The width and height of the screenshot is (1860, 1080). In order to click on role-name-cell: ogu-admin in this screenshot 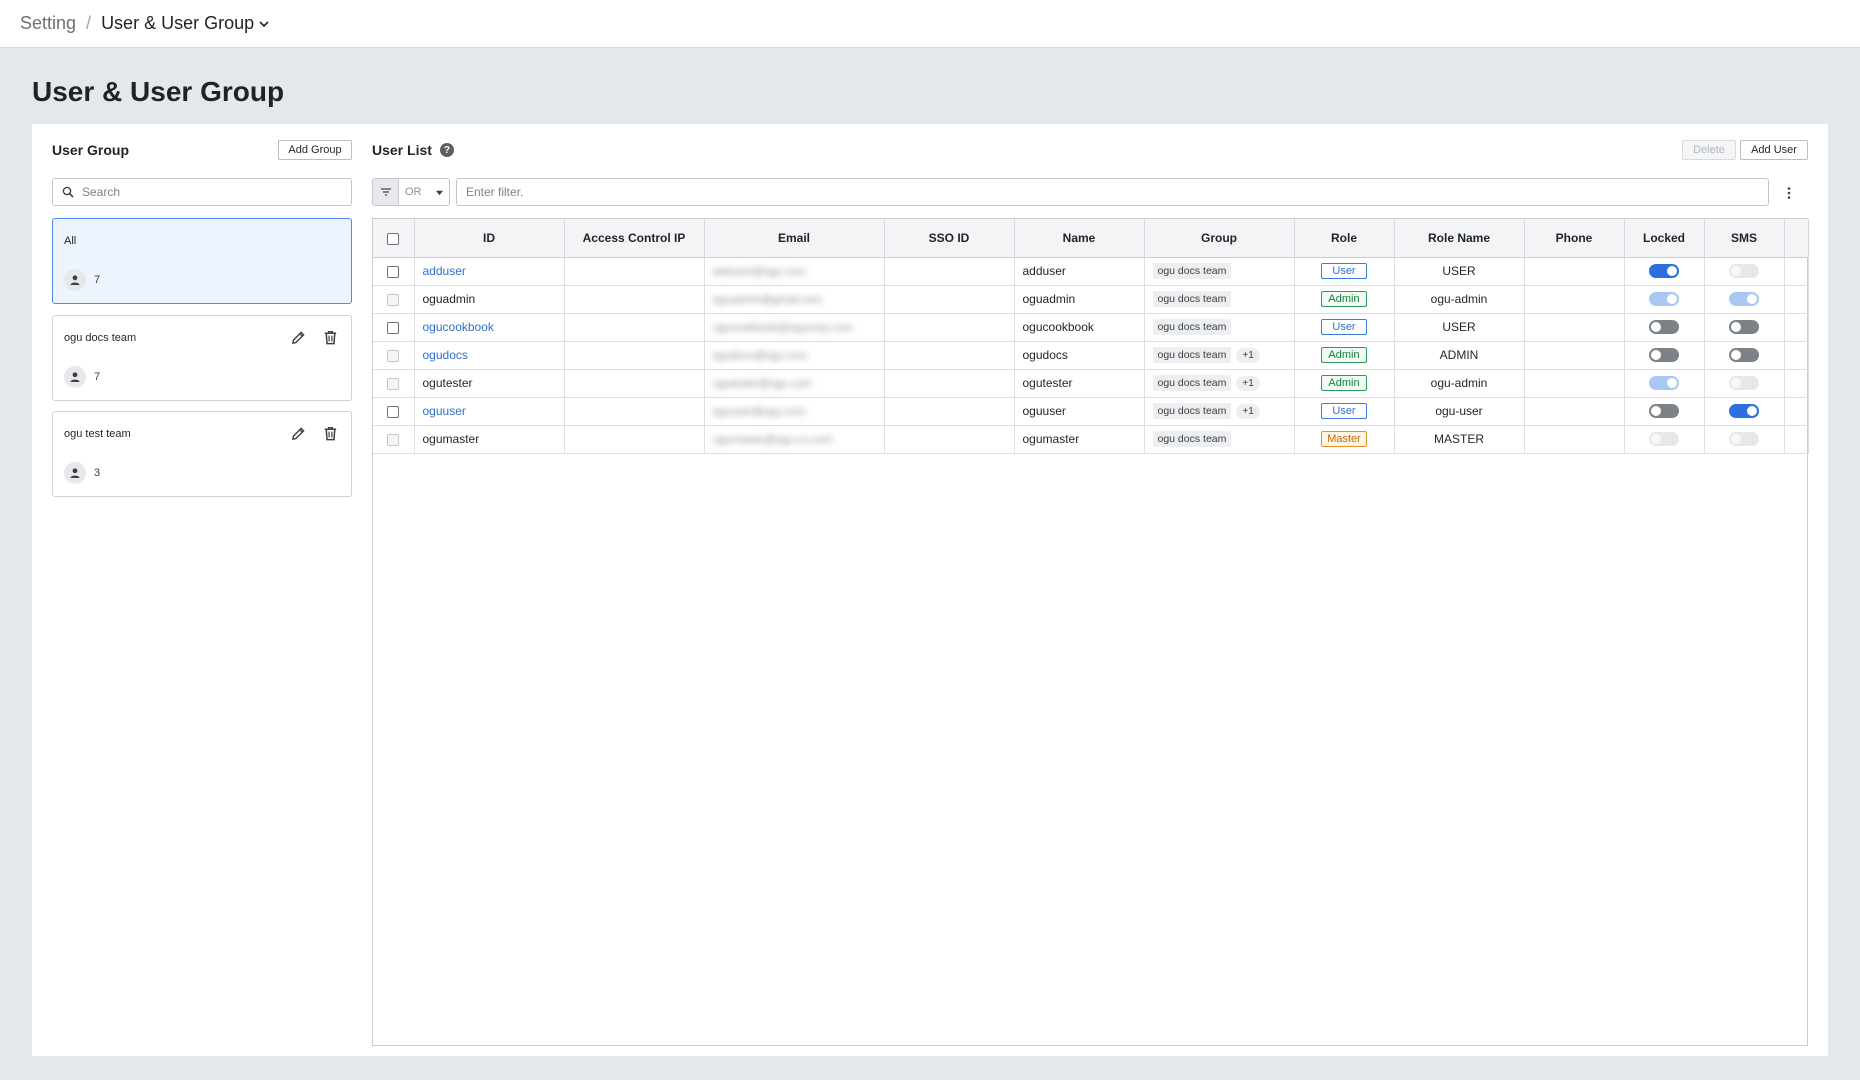, I will do `click(1459, 383)`.